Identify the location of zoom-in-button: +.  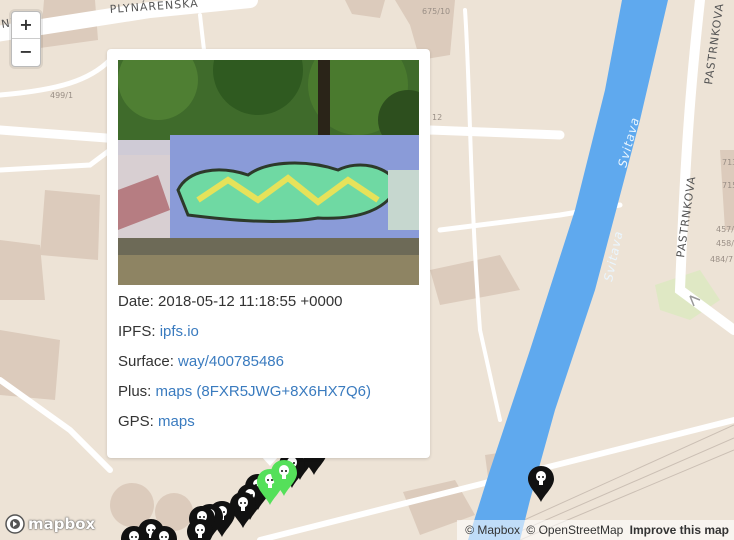
(26, 25).